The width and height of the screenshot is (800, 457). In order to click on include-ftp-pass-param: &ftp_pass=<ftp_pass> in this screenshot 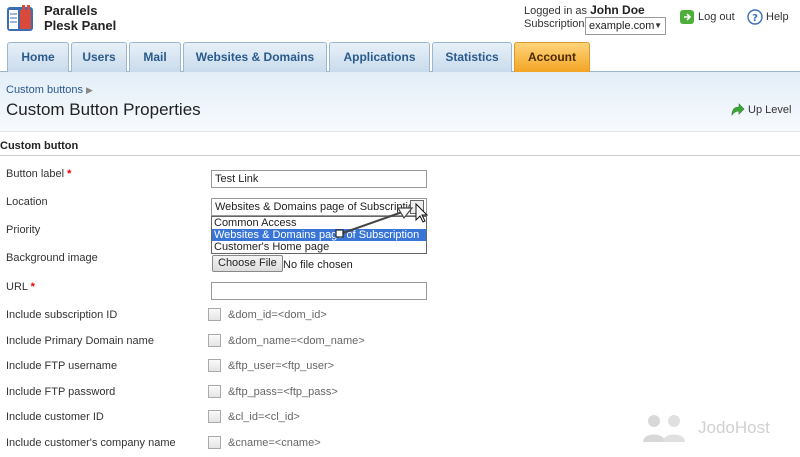, I will do `click(283, 392)`.